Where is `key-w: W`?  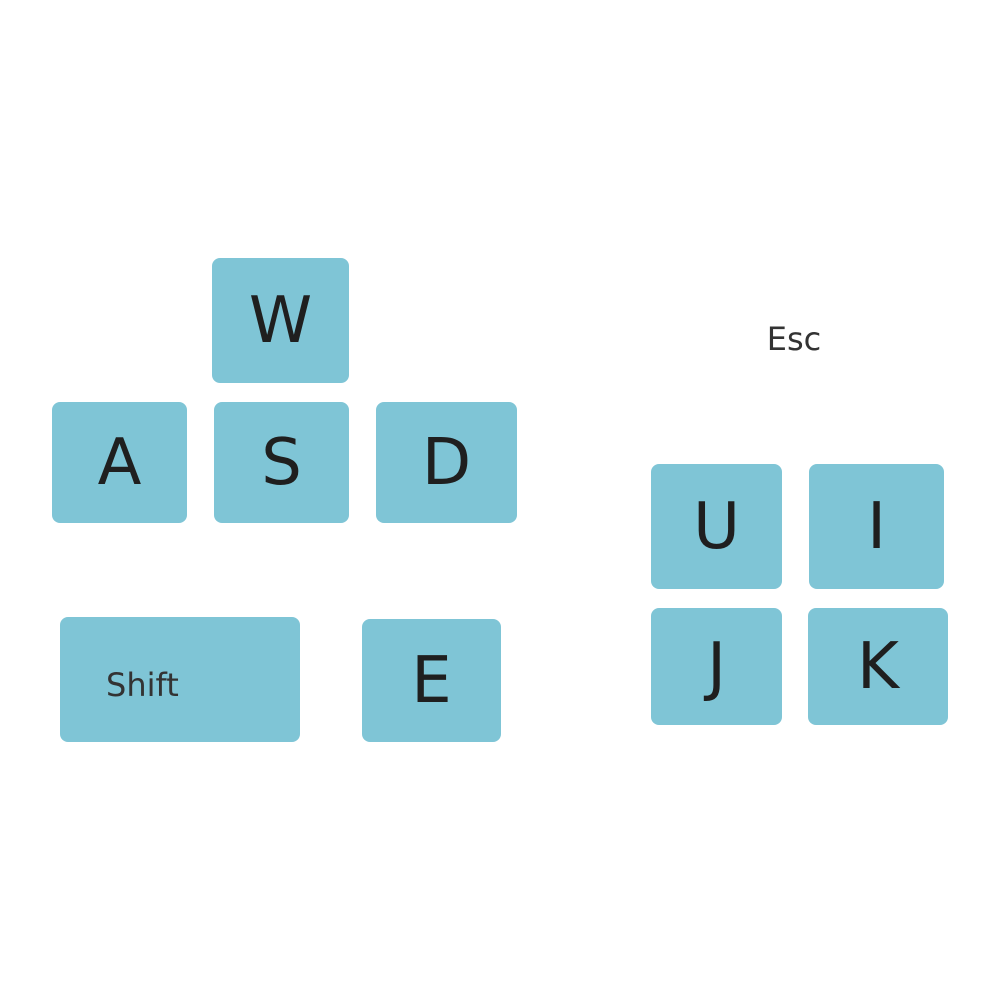 key-w: W is located at coordinates (280, 320).